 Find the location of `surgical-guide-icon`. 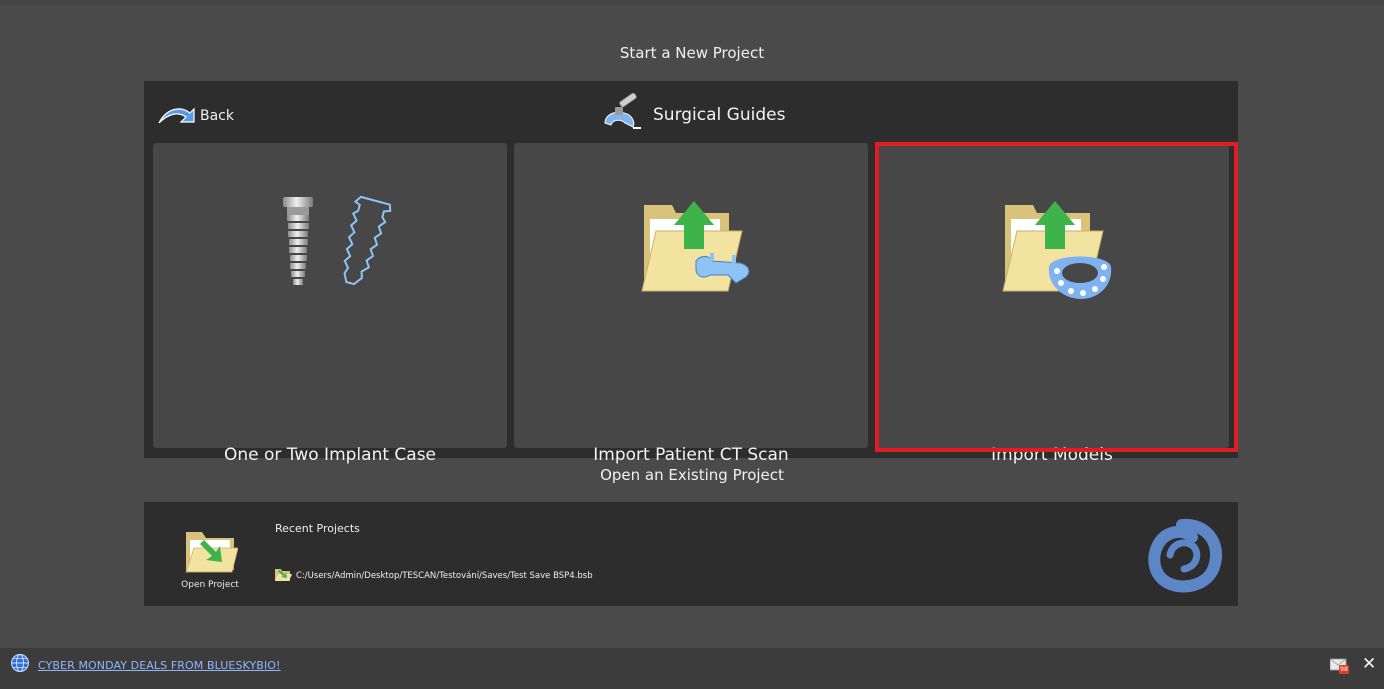

surgical-guide-icon is located at coordinates (621, 114).